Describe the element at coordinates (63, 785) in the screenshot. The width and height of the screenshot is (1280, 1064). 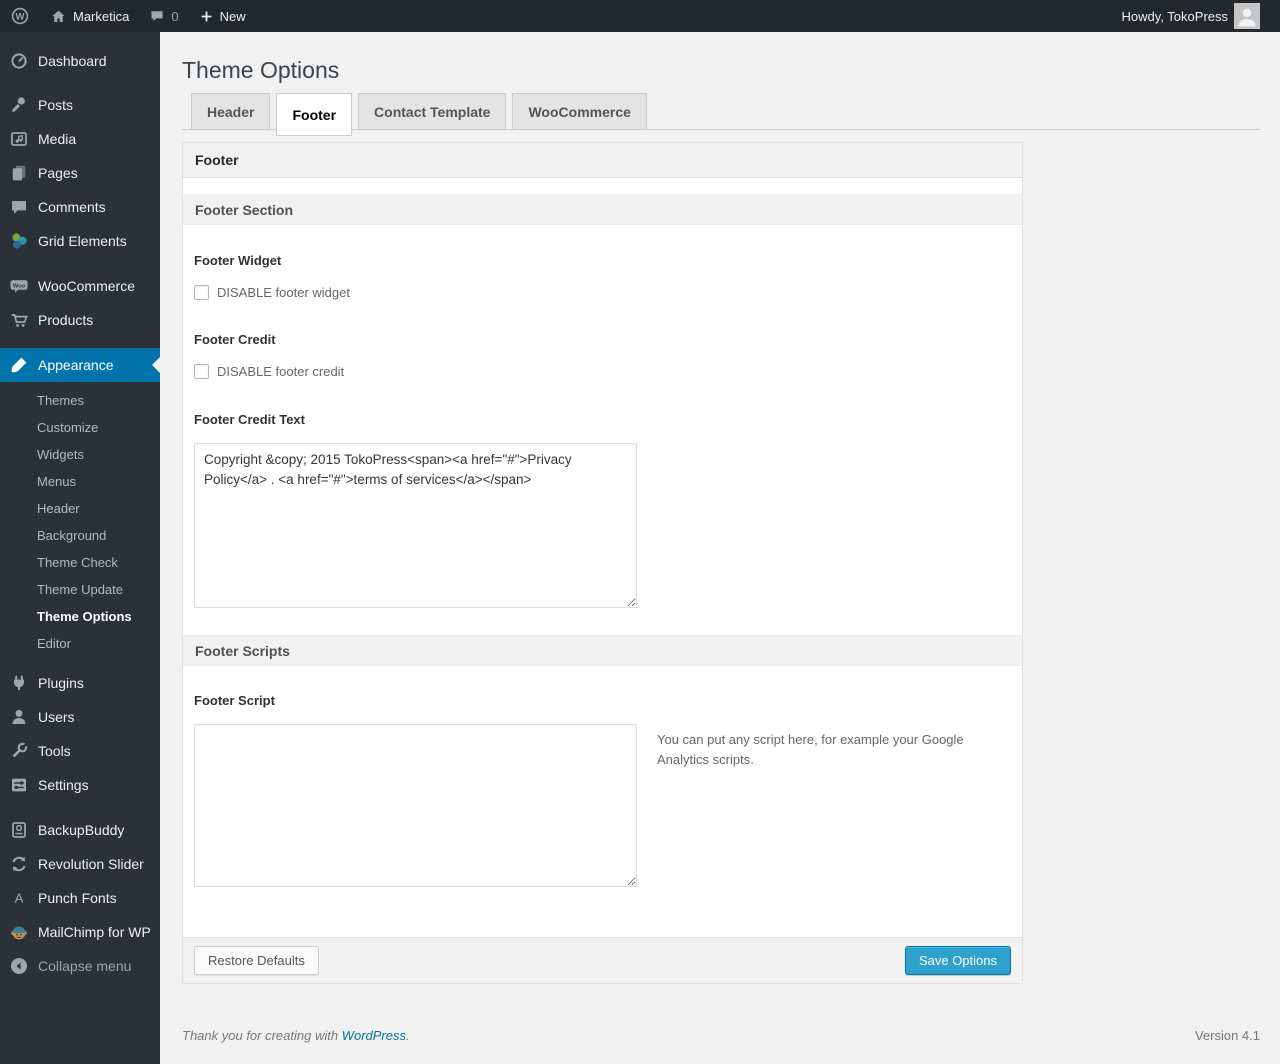
I see `sidebar-label: Settings` at that location.